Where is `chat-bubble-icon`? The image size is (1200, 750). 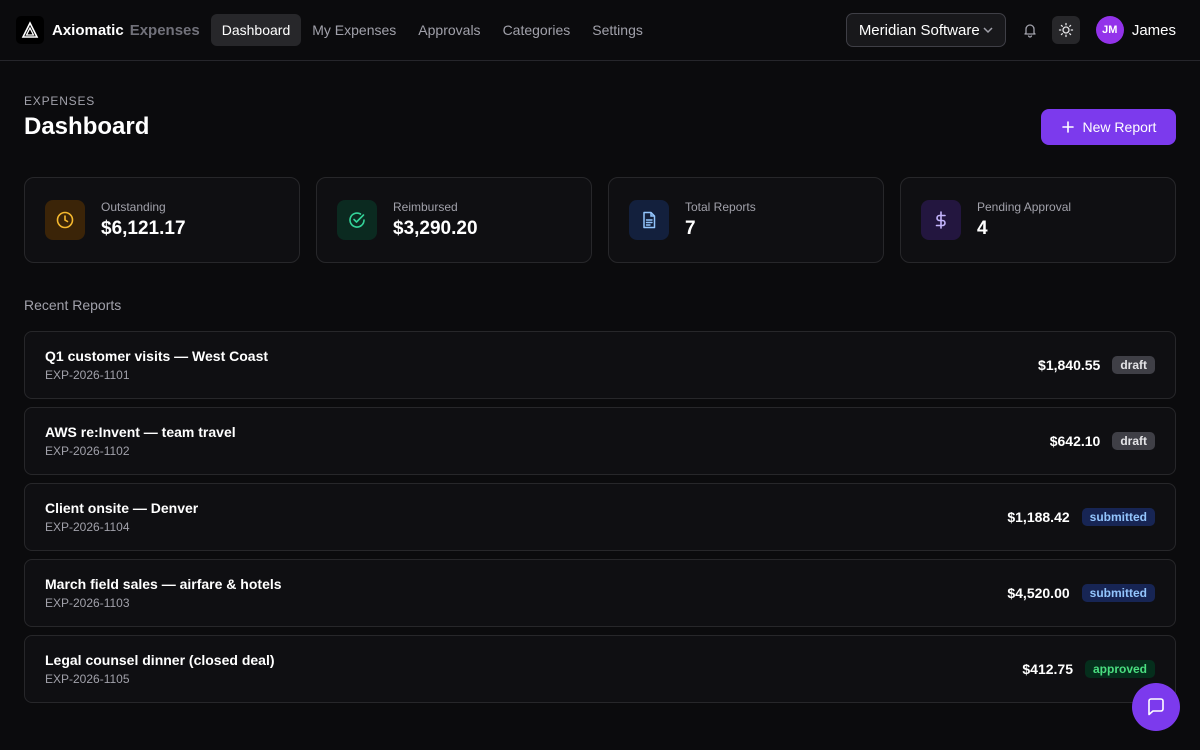 chat-bubble-icon is located at coordinates (1156, 707).